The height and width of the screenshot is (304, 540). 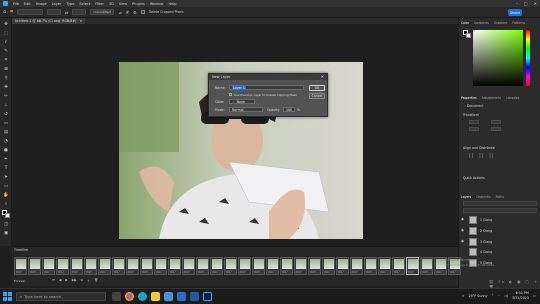 I want to click on clip-checkbox, so click(x=230, y=94).